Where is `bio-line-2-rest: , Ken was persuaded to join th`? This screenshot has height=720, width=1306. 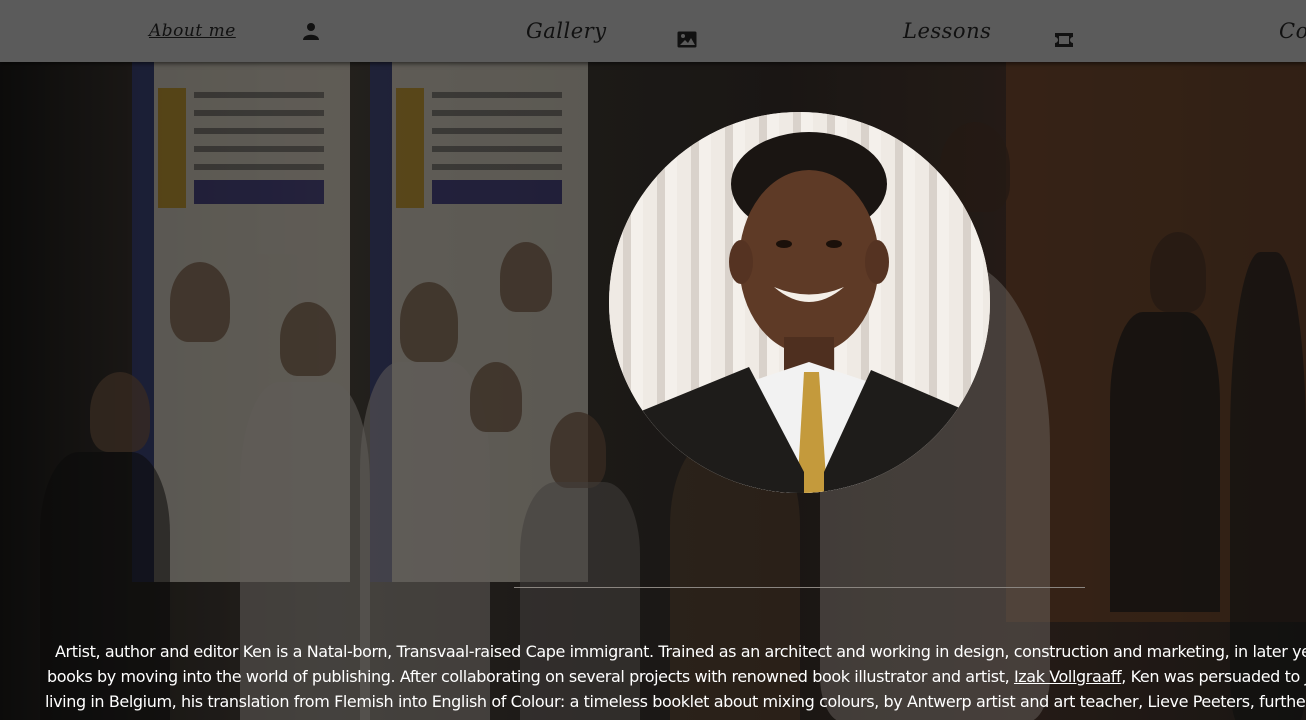 bio-line-2-rest: , Ken was persuaded to join th is located at coordinates (1213, 676).